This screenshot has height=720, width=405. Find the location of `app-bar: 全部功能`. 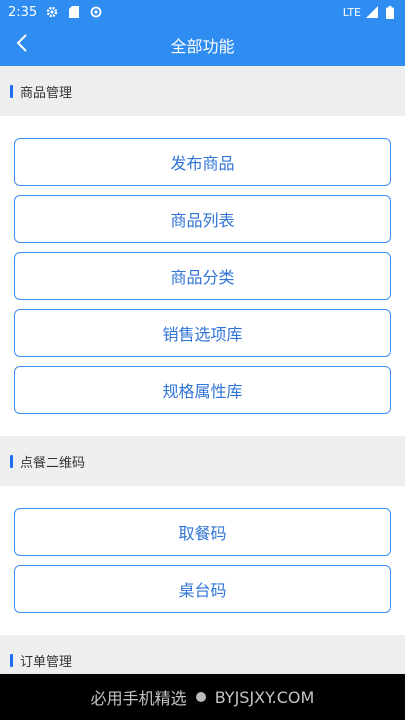

app-bar: 全部功能 is located at coordinates (202, 45).